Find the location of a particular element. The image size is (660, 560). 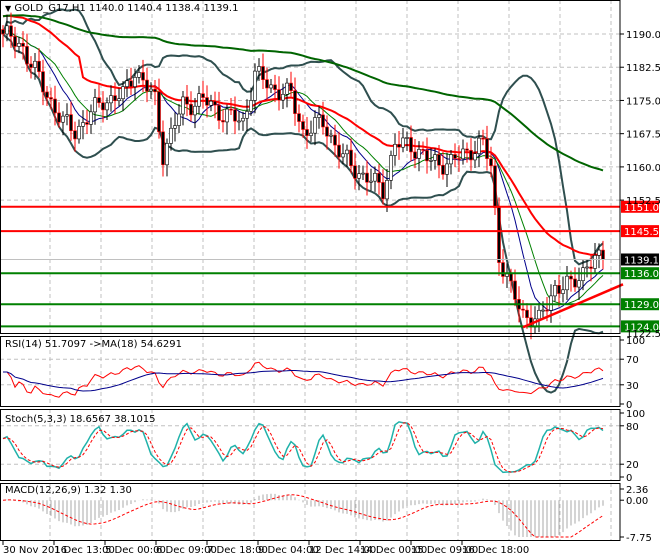

y-tick-label: 1190.0 is located at coordinates (643, 35).